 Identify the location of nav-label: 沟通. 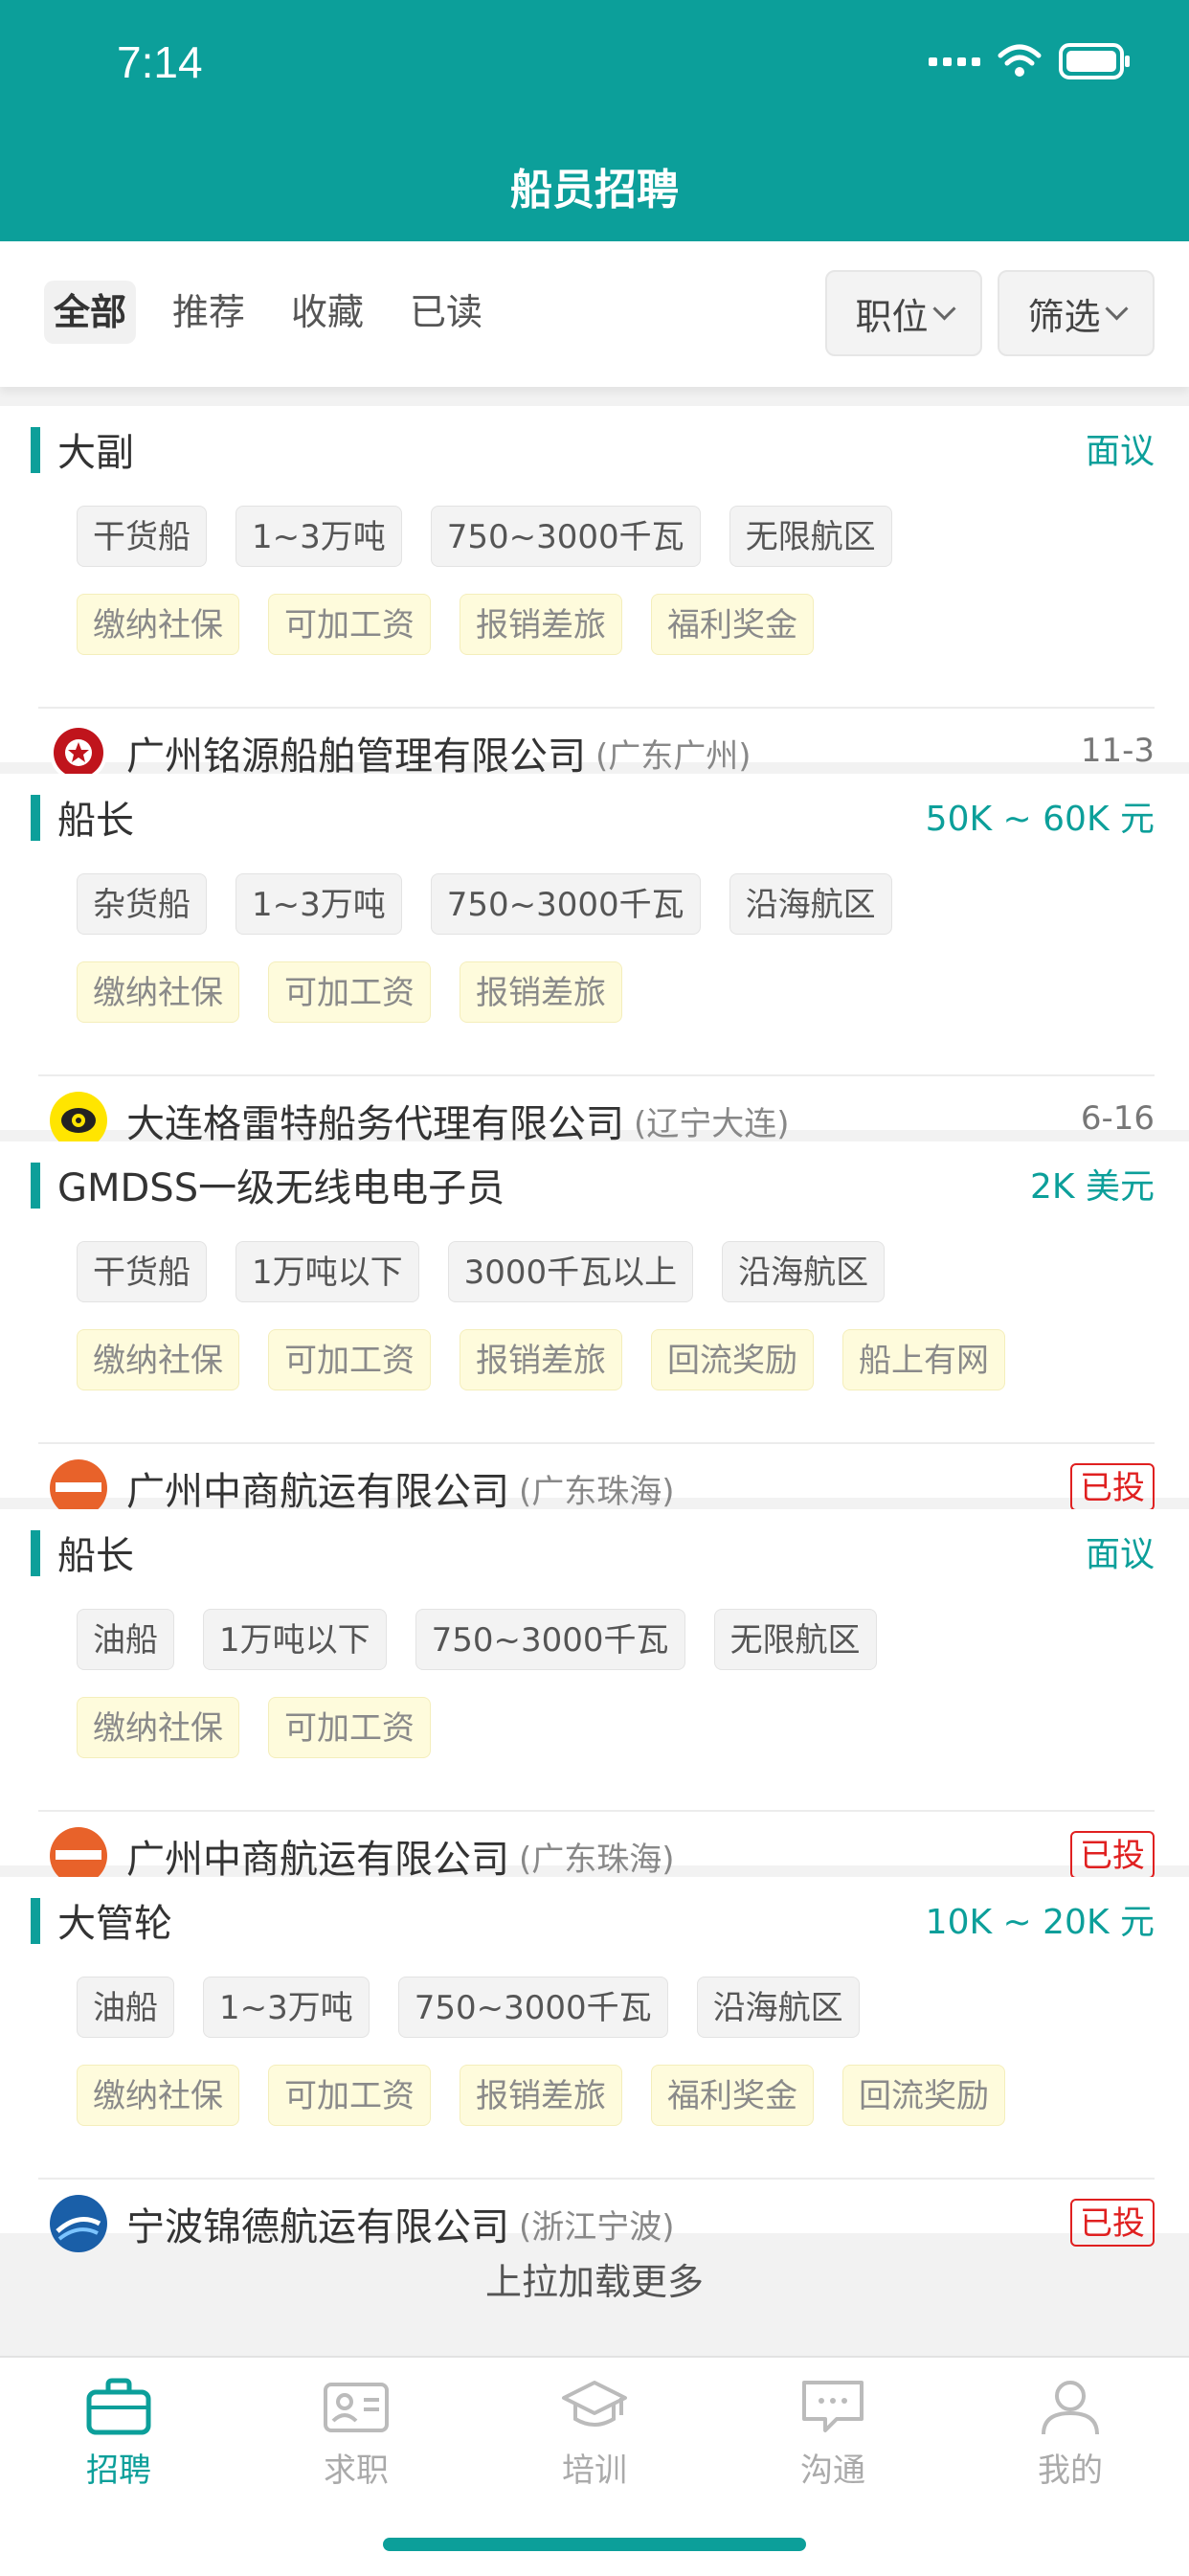
(832, 2471).